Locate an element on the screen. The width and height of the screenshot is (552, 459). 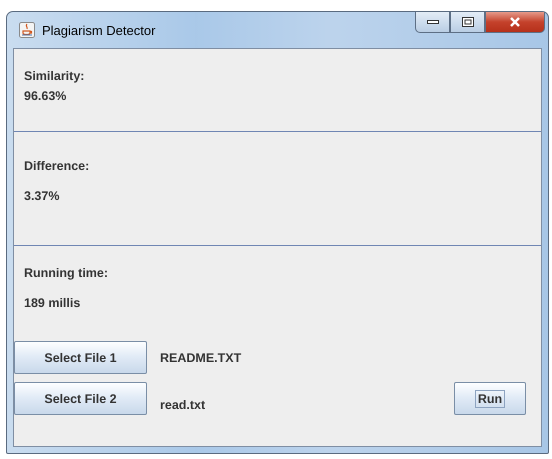
maximize-button is located at coordinates (467, 22).